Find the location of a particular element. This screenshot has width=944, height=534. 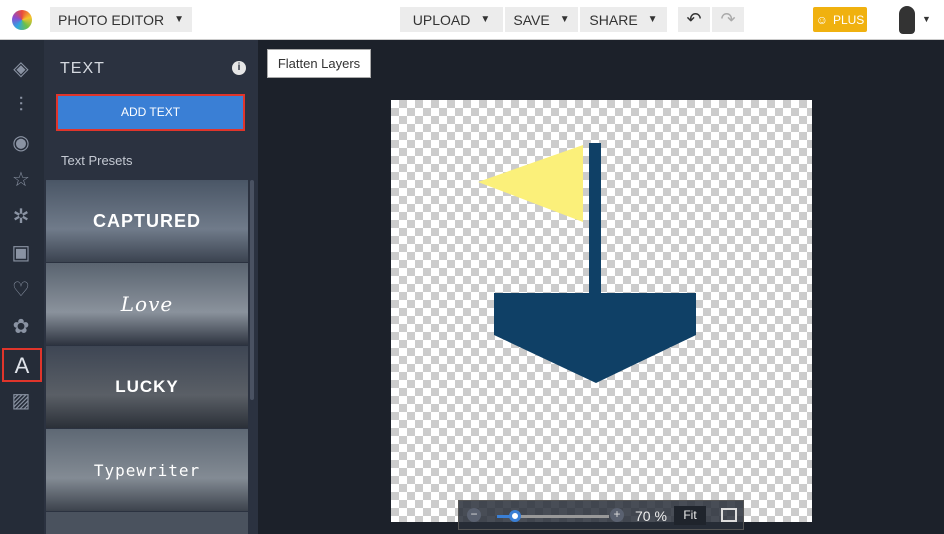

redo-icon: ↷ is located at coordinates (728, 19).